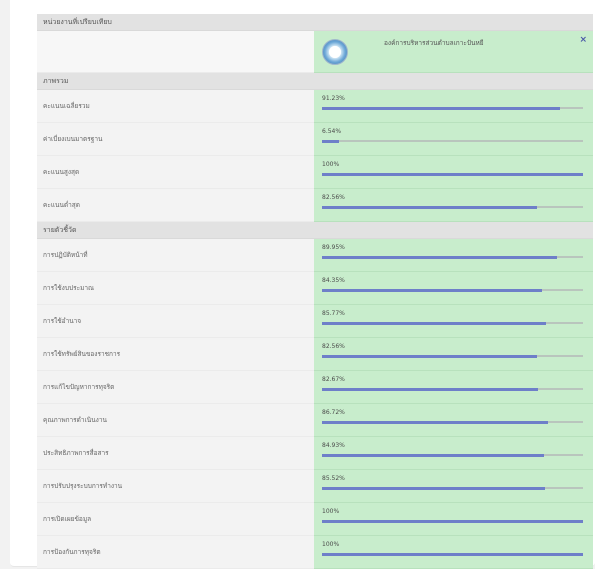  What do you see at coordinates (175, 354) in the screenshot?
I see `indicator-label: การใช้ทรัพย์สินของราชการ` at bounding box center [175, 354].